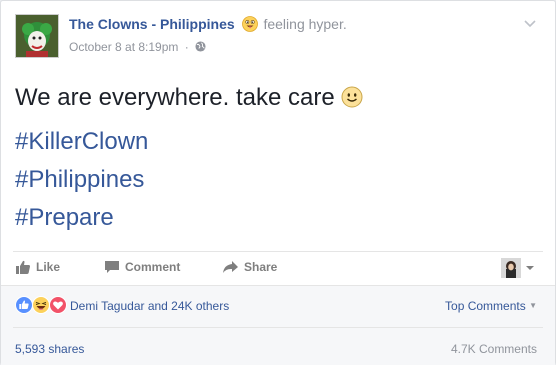  I want to click on like-reaction-icon, so click(24, 305).